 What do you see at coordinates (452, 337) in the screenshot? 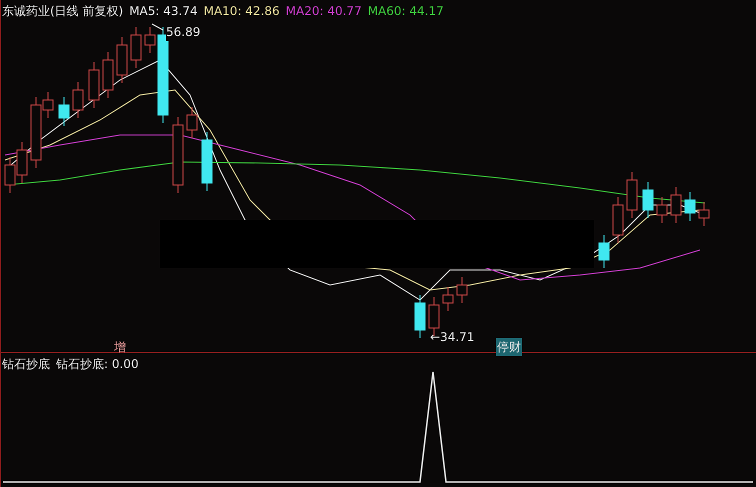
I see `price-label: ←34.71` at bounding box center [452, 337].